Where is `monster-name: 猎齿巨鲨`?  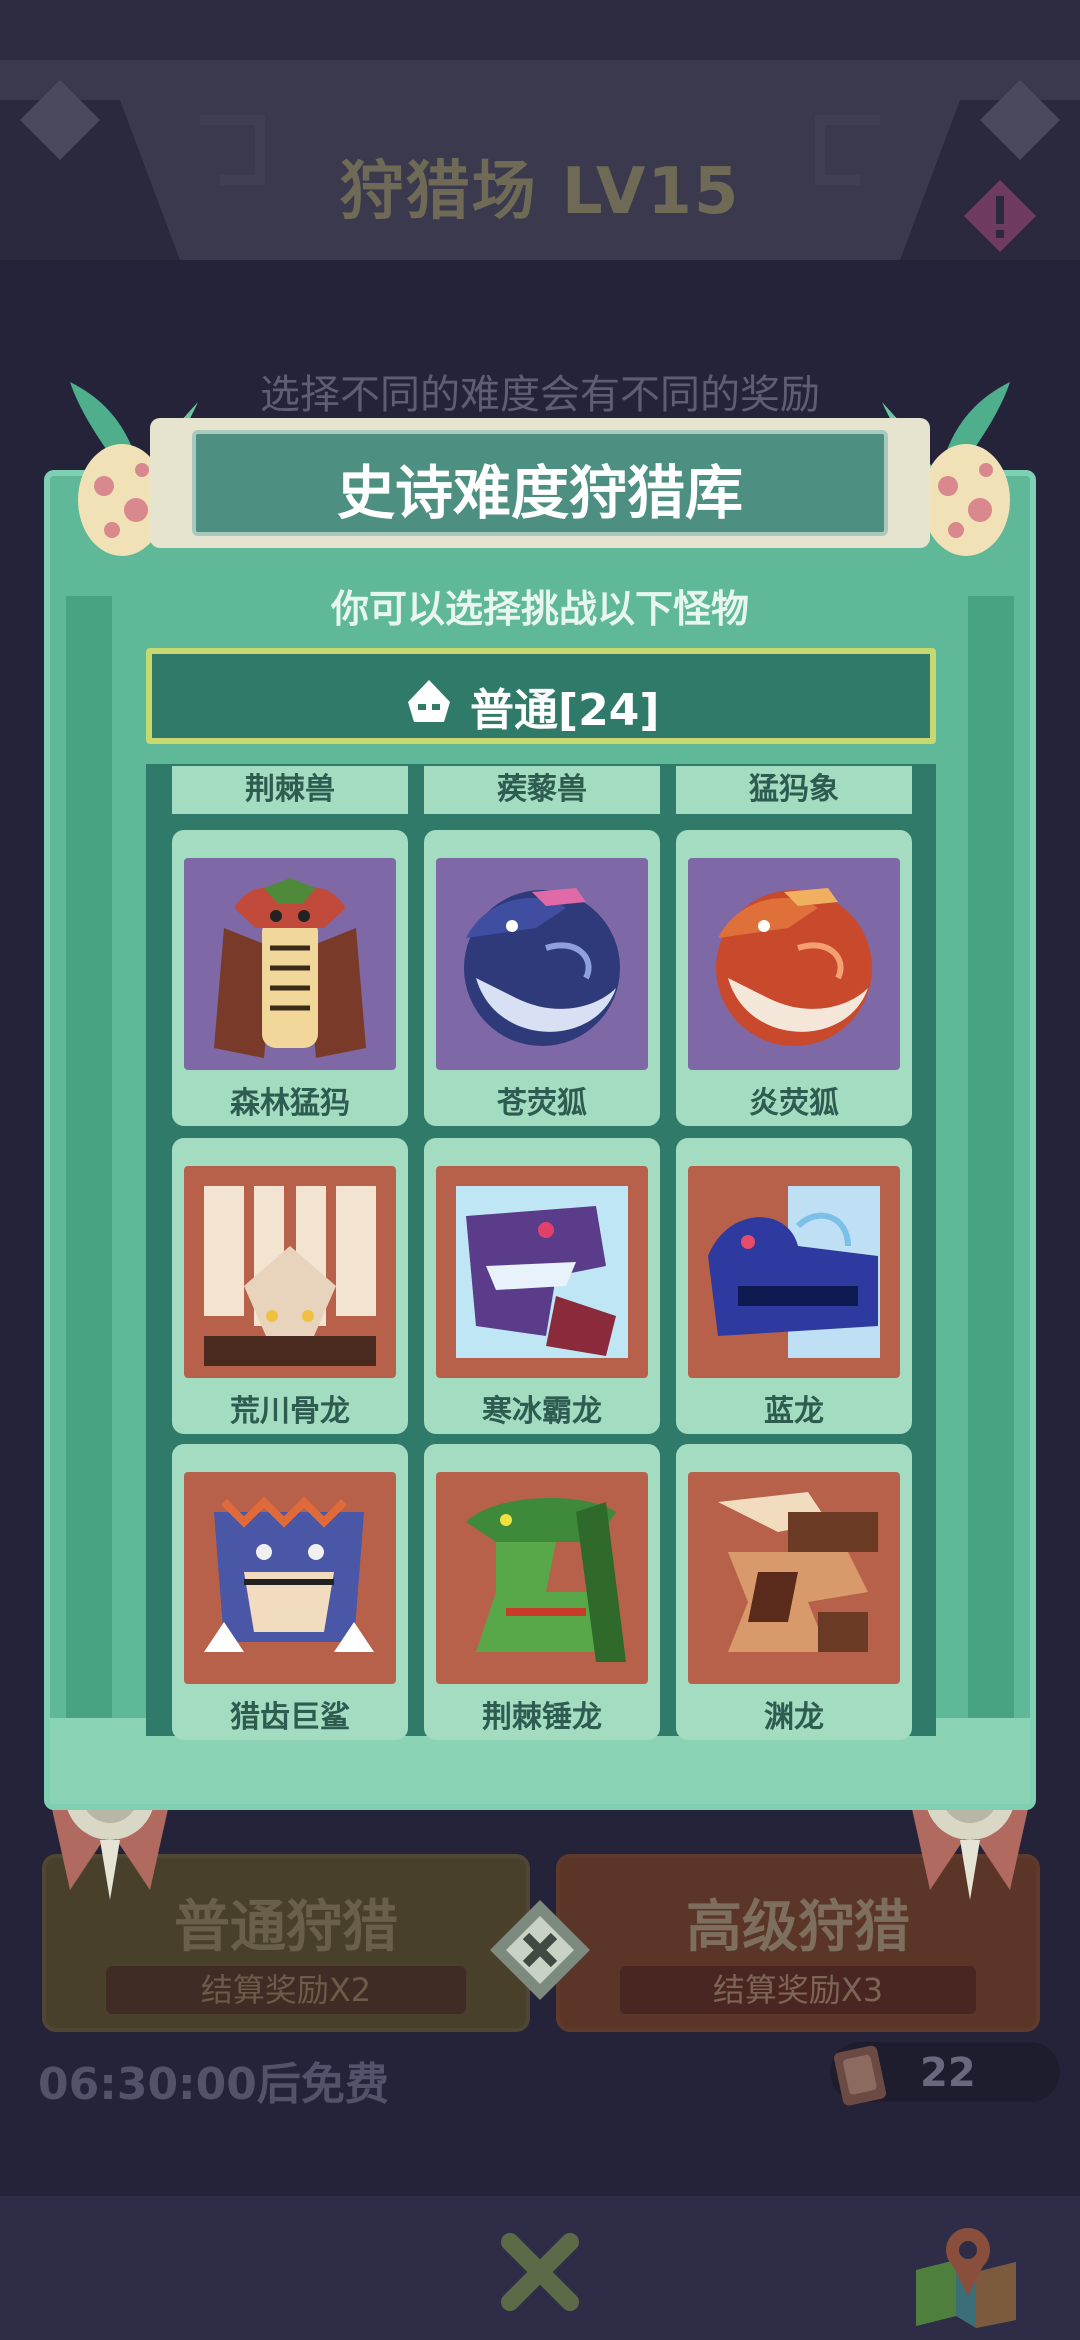
monster-name: 猎齿巨鲨 is located at coordinates (290, 1717).